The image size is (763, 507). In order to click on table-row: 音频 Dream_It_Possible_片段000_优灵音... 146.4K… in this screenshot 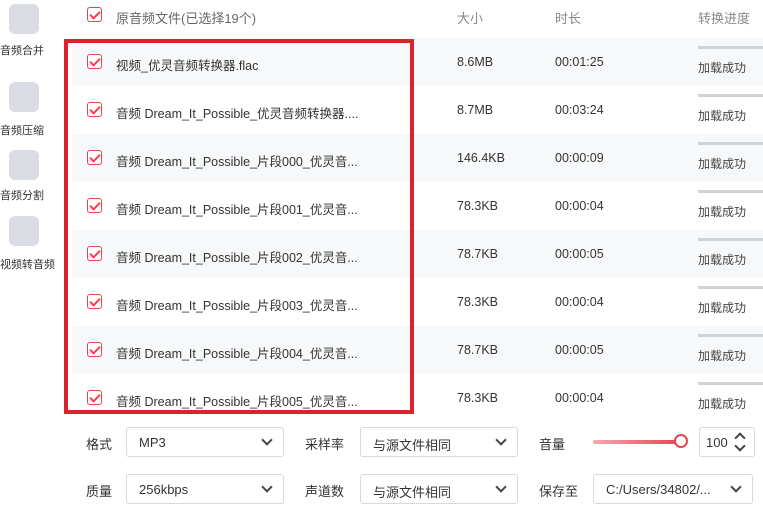, I will do `click(417, 158)`.